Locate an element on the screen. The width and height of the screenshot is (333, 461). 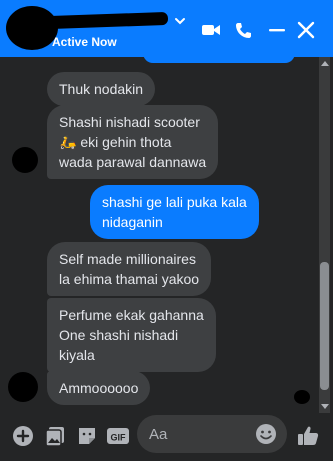
like-icon is located at coordinates (308, 436).